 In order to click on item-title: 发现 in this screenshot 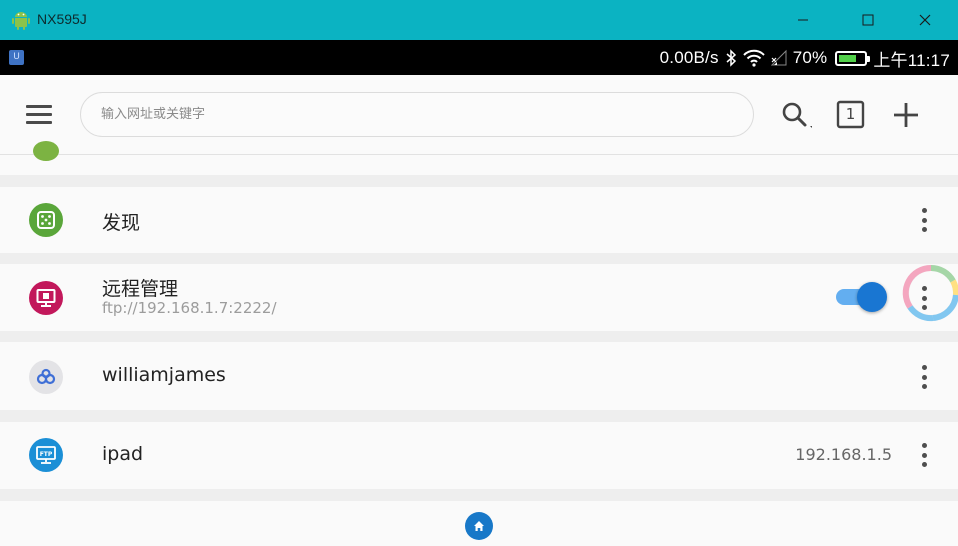, I will do `click(121, 223)`.